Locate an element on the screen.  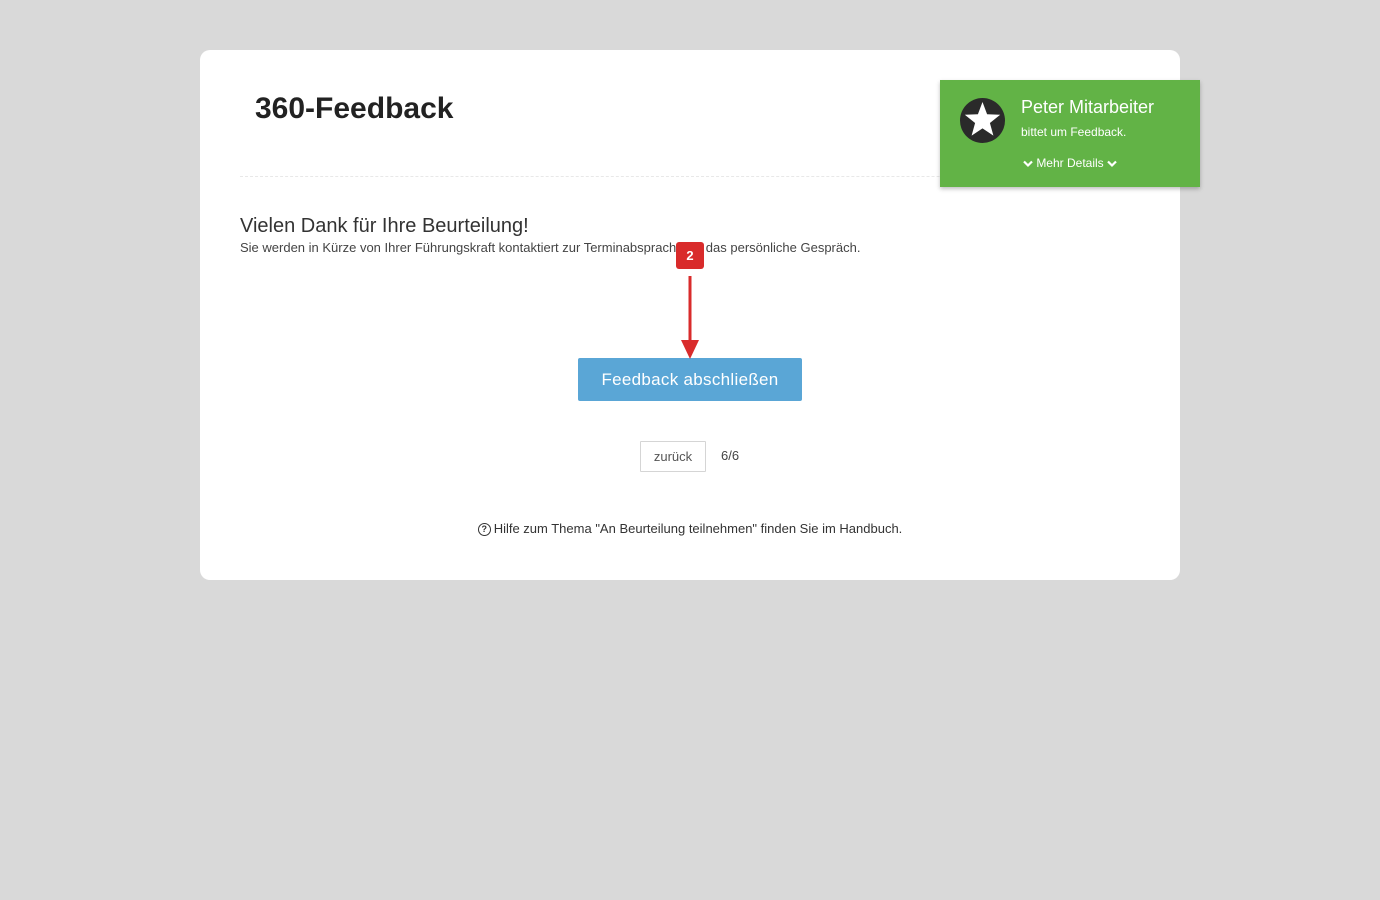
step-badge: 2 is located at coordinates (690, 255).